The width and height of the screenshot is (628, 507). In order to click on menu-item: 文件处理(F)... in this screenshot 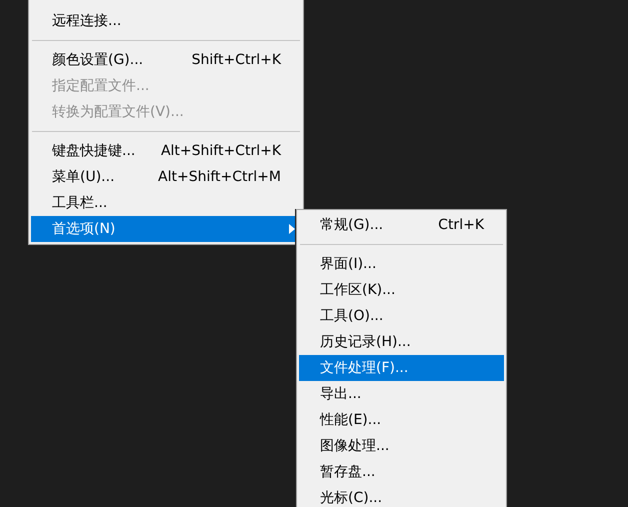, I will do `click(401, 368)`.